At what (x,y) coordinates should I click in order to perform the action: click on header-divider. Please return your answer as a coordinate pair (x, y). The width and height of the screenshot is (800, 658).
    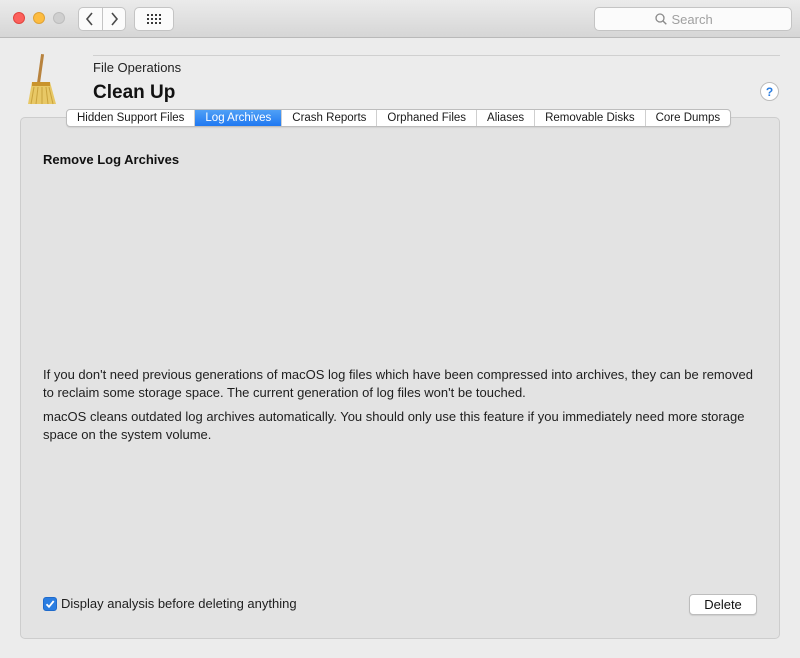
    Looking at the image, I should click on (436, 55).